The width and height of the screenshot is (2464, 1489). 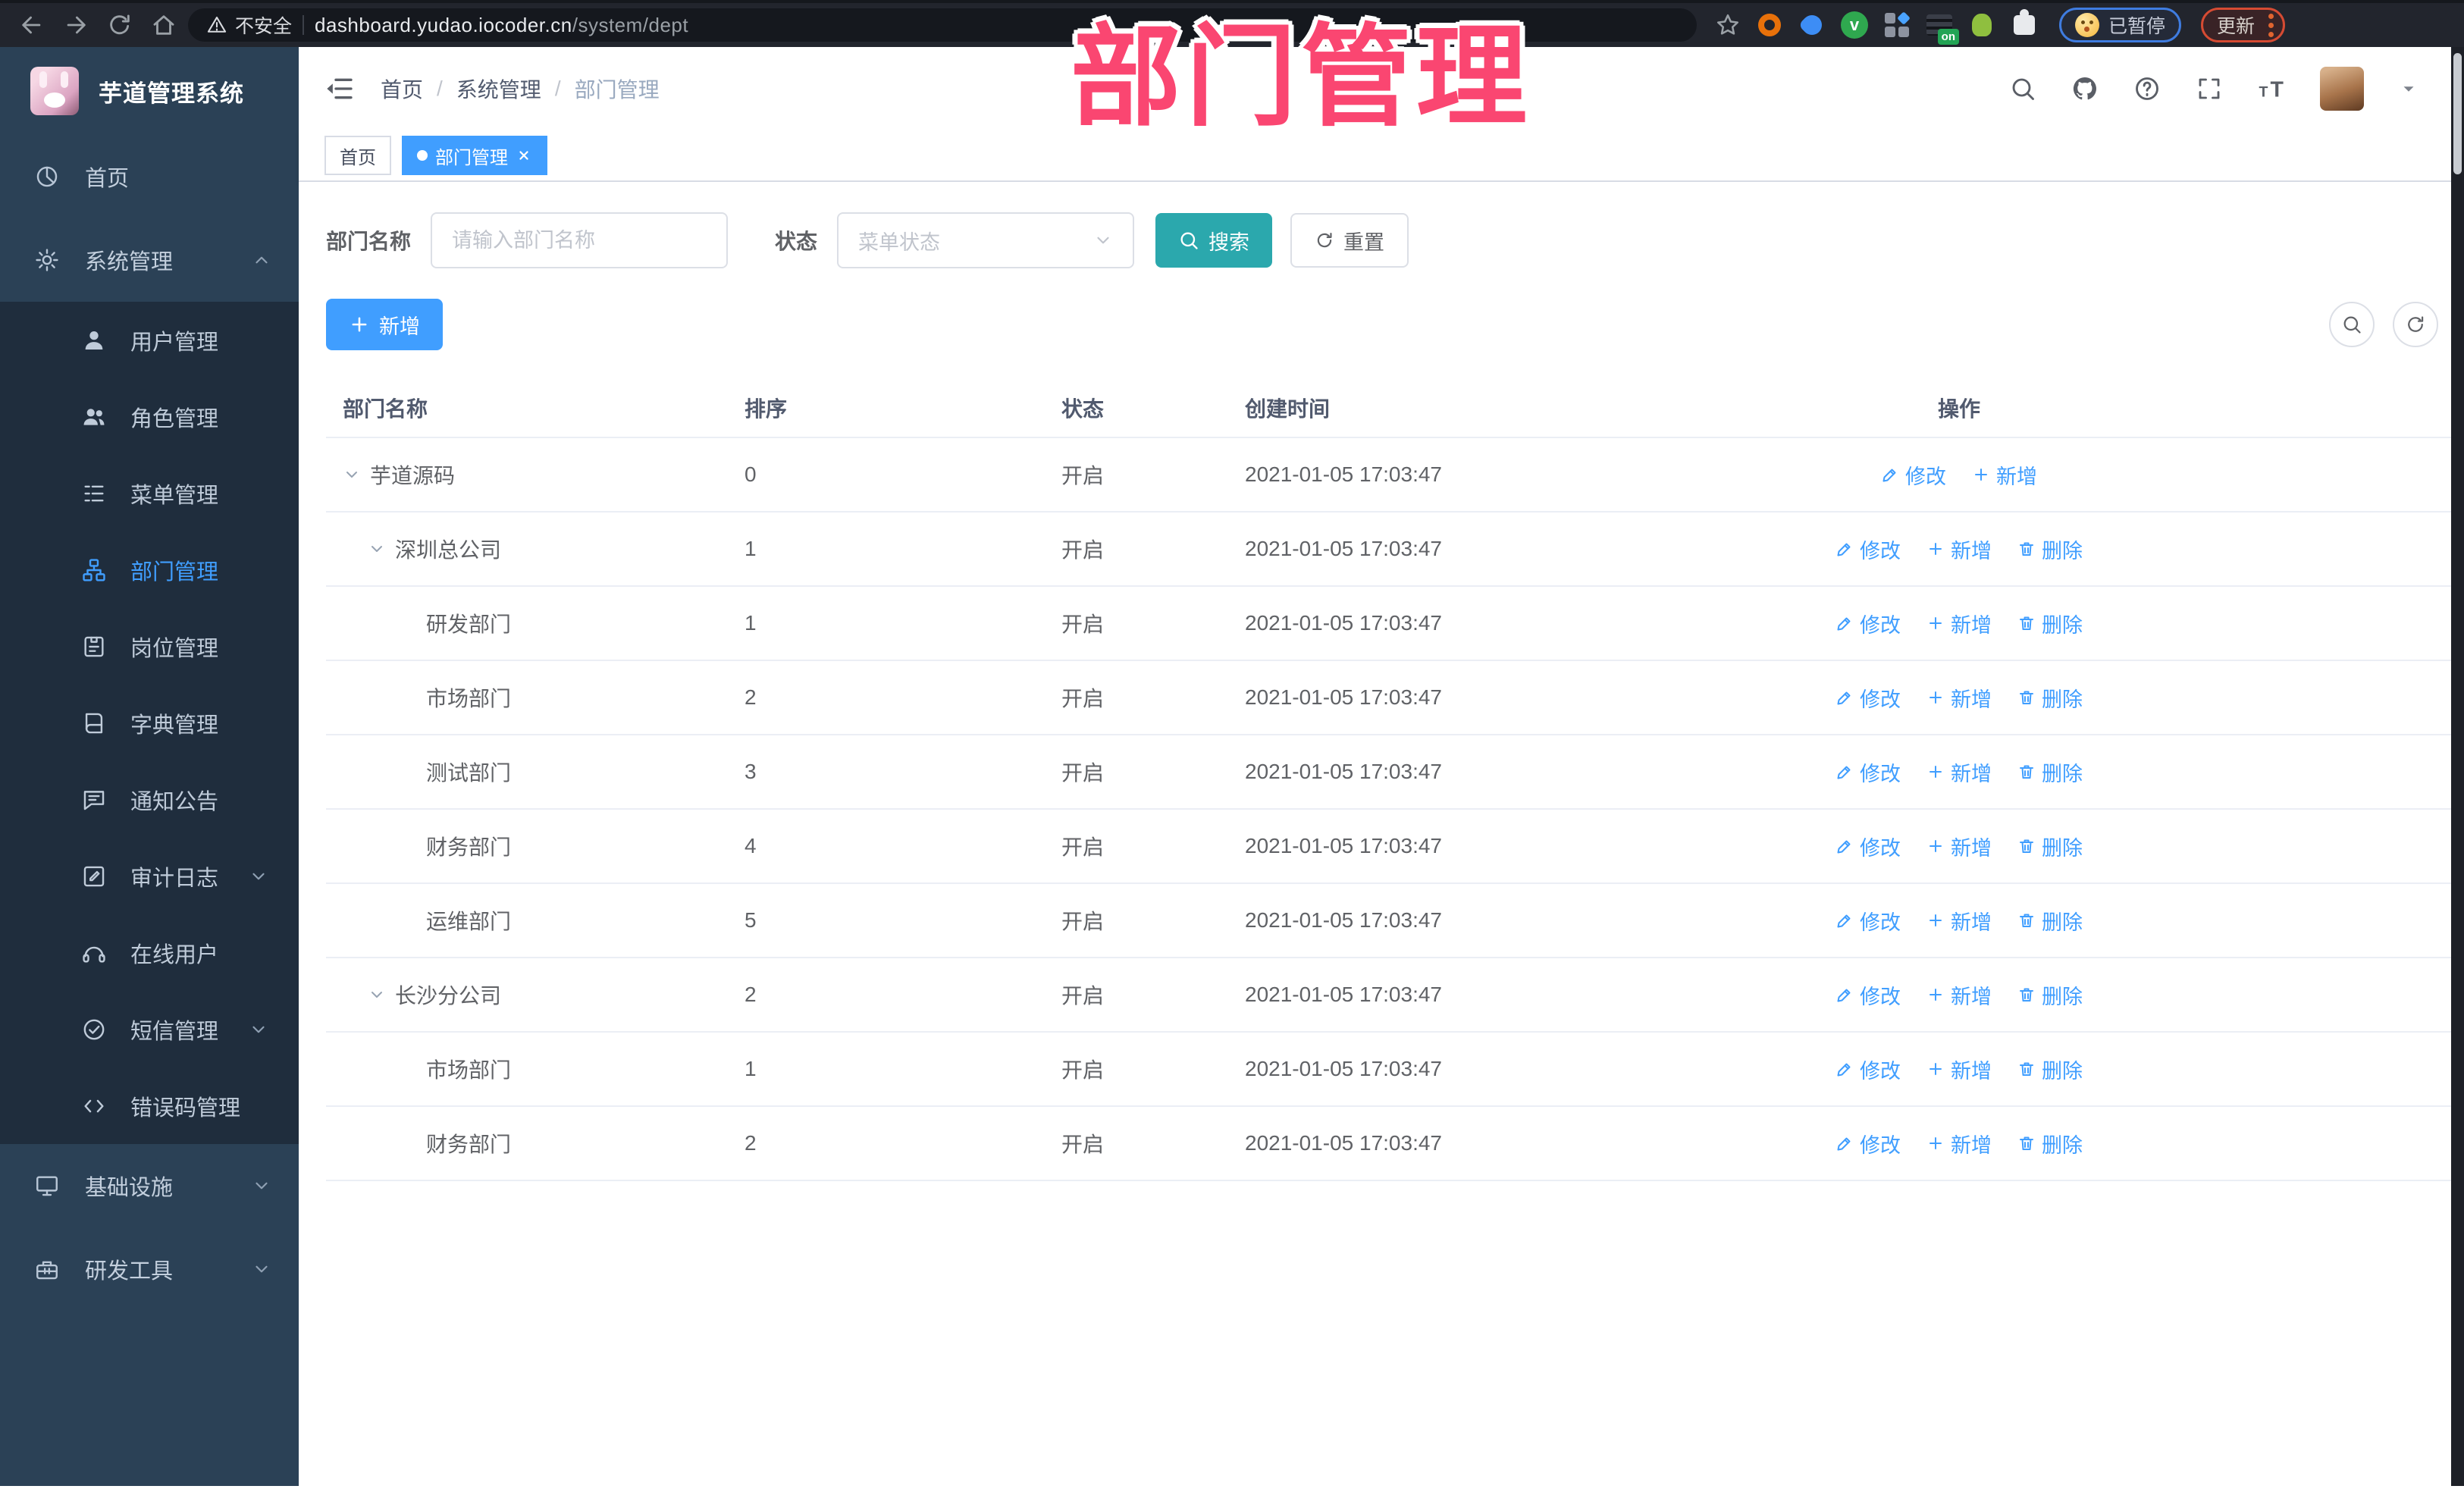 I want to click on user-avatar, so click(x=2342, y=89).